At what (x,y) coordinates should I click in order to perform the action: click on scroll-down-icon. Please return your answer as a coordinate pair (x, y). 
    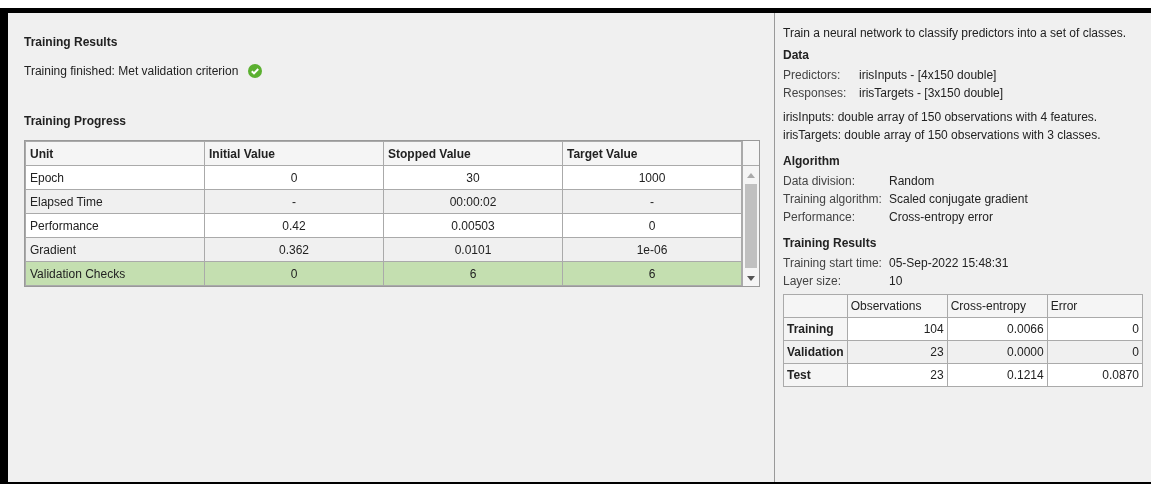
    Looking at the image, I should click on (751, 279).